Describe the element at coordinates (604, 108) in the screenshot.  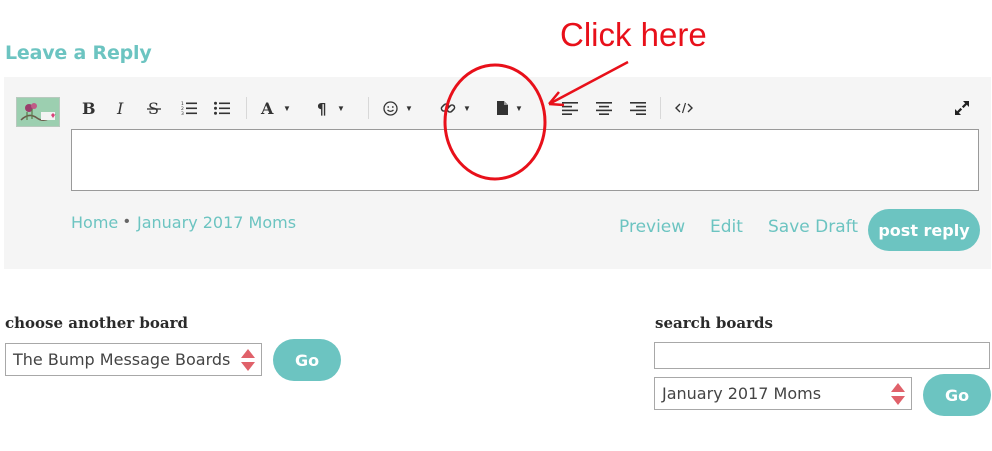
I see `align-center-icon` at that location.